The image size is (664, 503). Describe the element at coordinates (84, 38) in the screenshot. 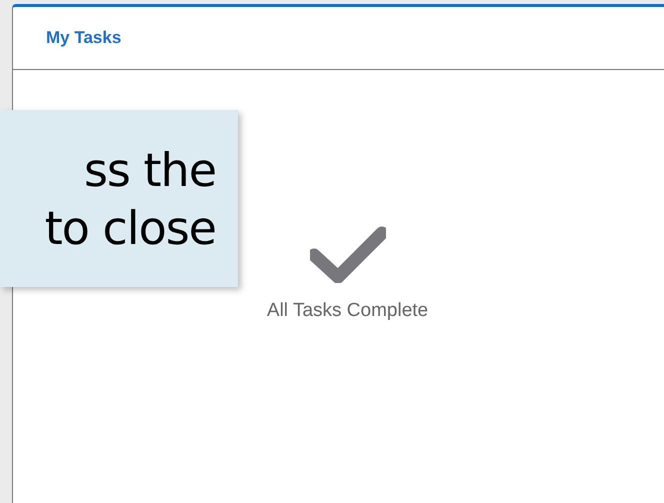

I see `panel-title: My Tasks` at that location.